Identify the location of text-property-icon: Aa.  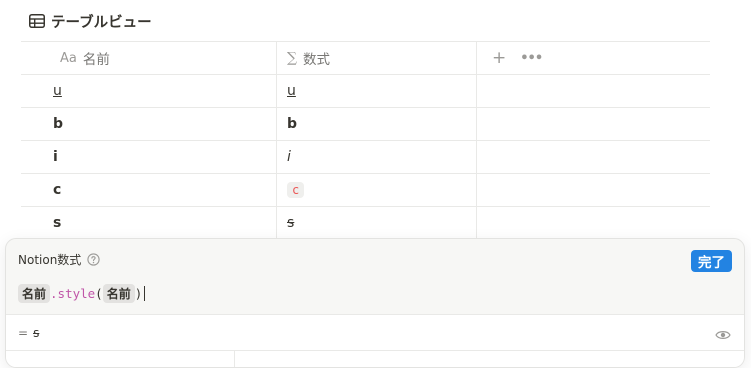
(68, 58).